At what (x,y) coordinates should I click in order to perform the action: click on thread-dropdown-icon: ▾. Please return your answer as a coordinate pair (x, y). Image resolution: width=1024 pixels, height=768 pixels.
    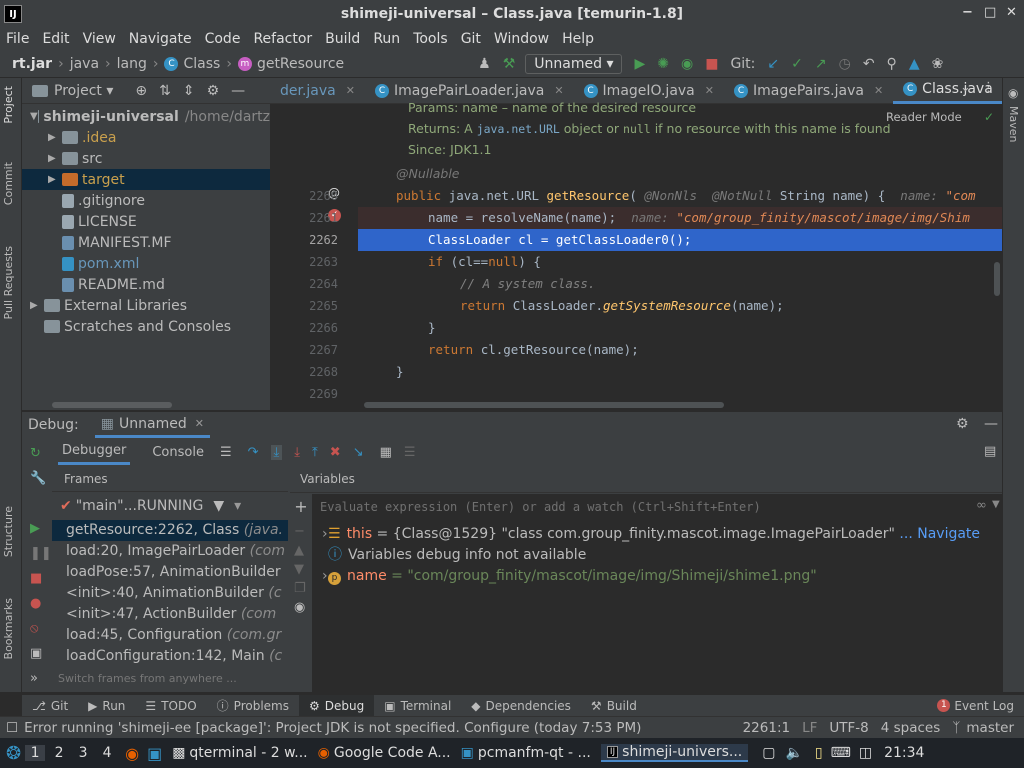
    Looking at the image, I should click on (237, 506).